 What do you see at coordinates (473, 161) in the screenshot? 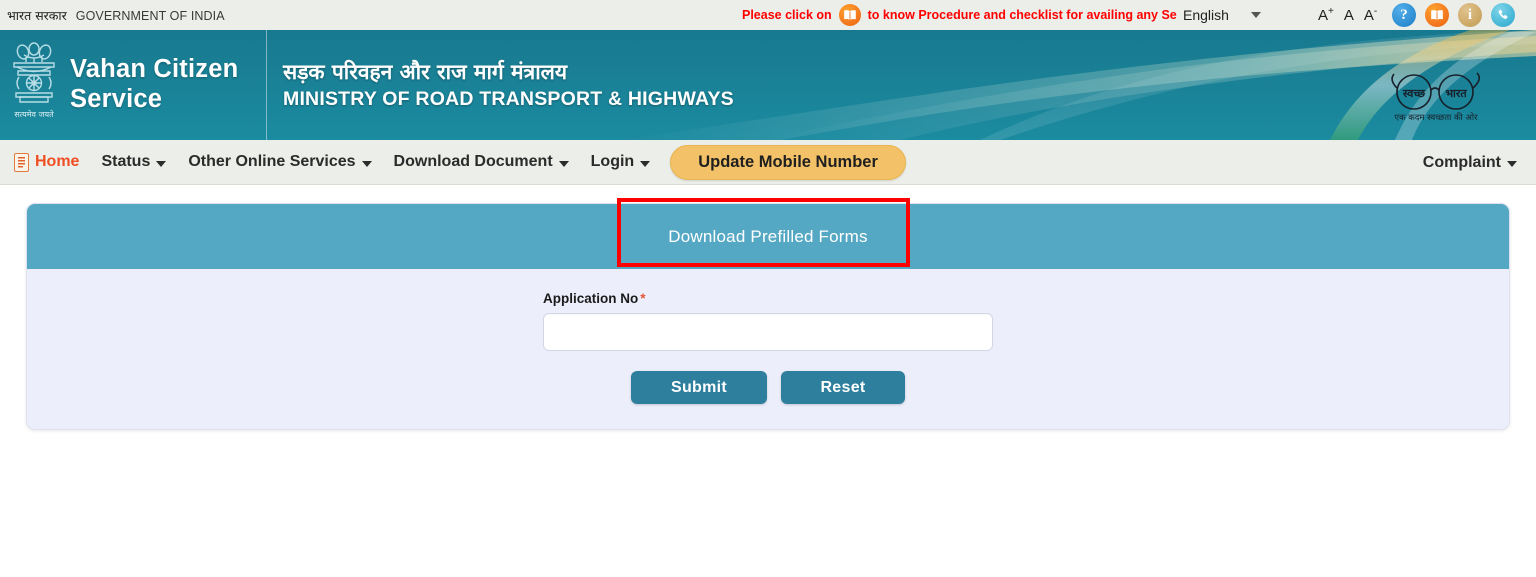
I see `nav-item-download-document-label: Download Document` at bounding box center [473, 161].